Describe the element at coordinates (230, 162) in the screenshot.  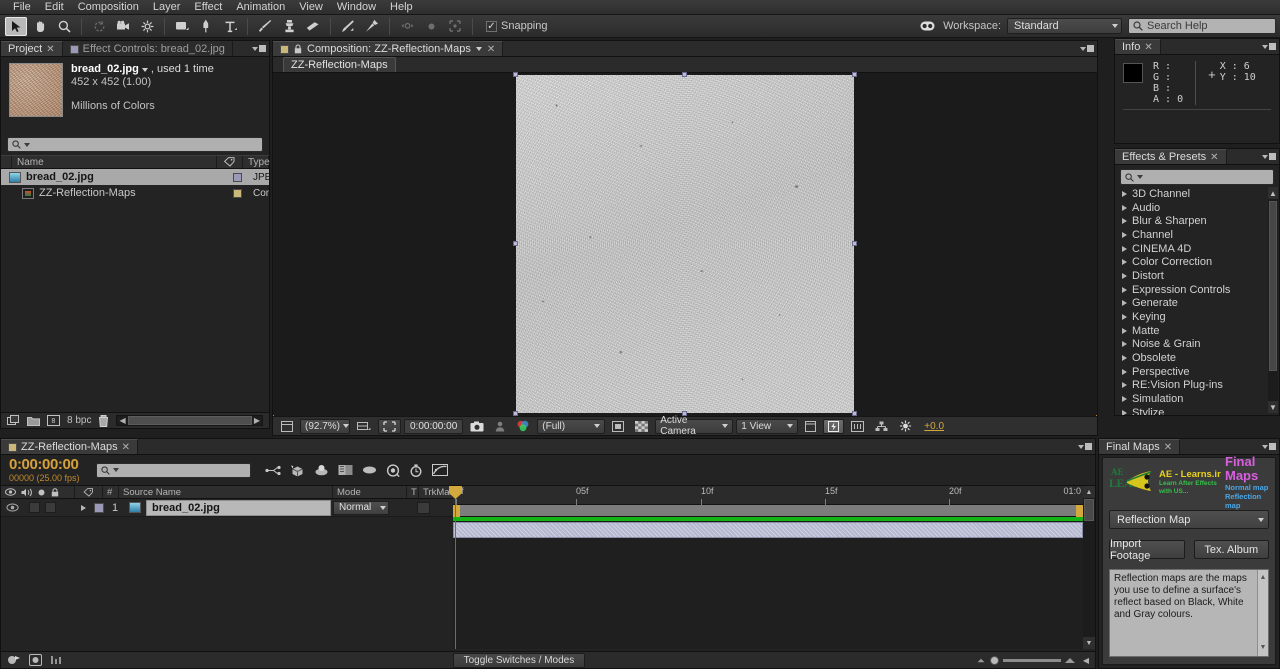
I see `col-label-icon` at that location.